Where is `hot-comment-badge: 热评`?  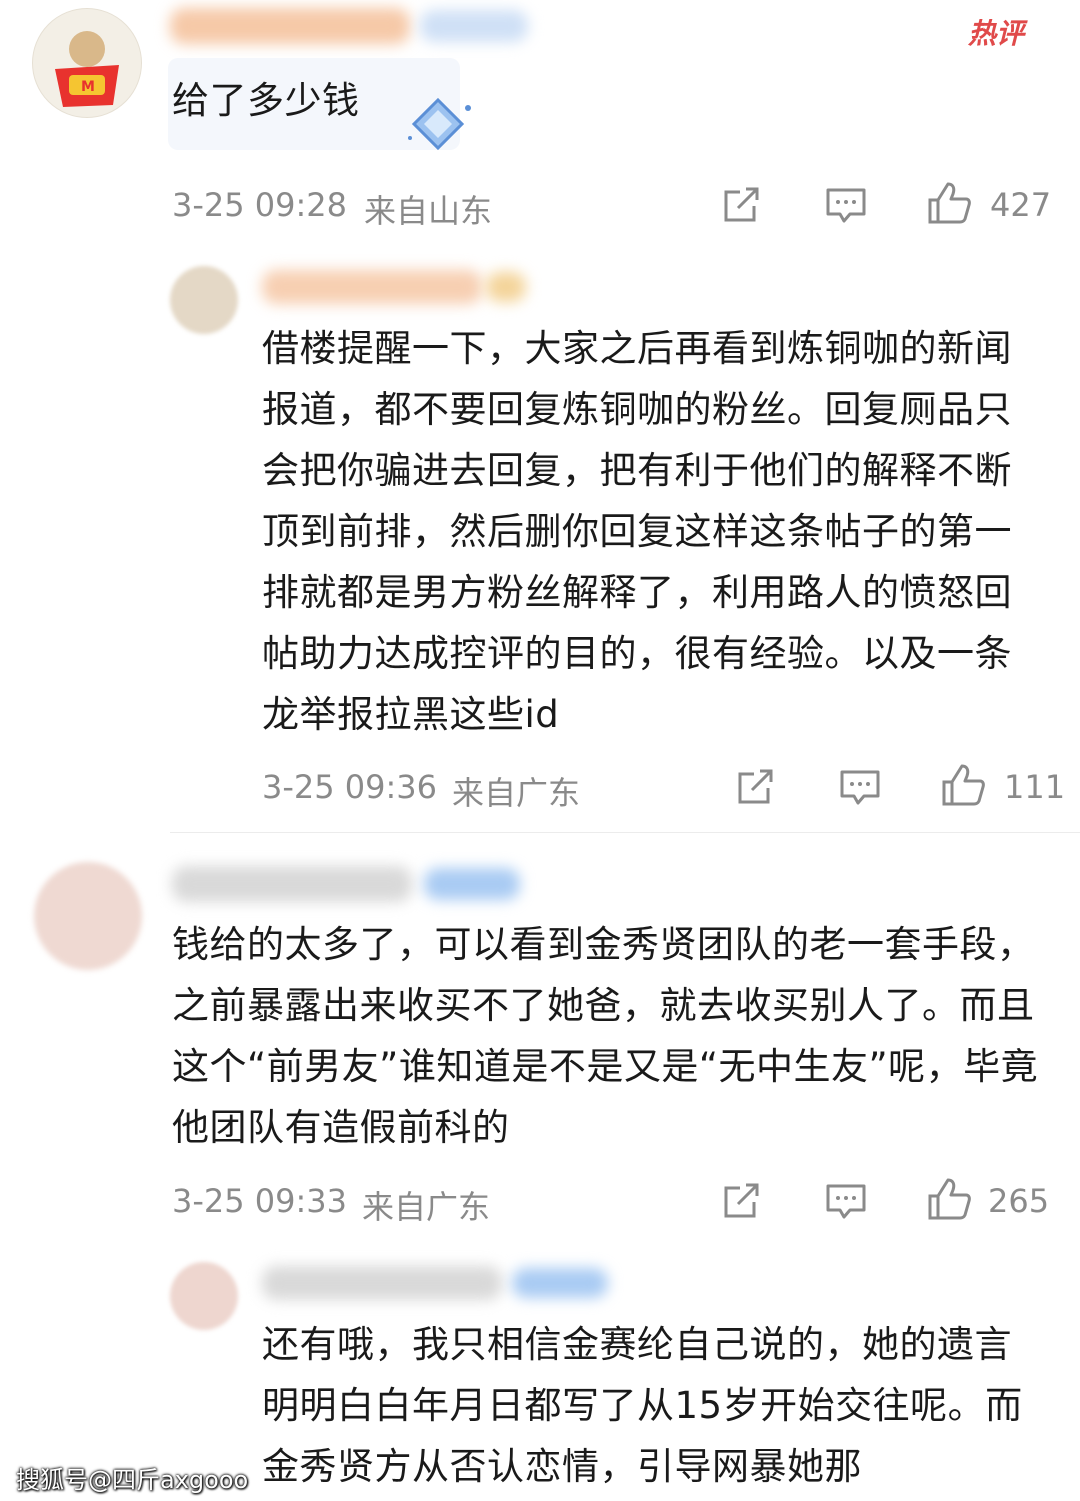
hot-comment-badge: 热评 is located at coordinates (996, 33).